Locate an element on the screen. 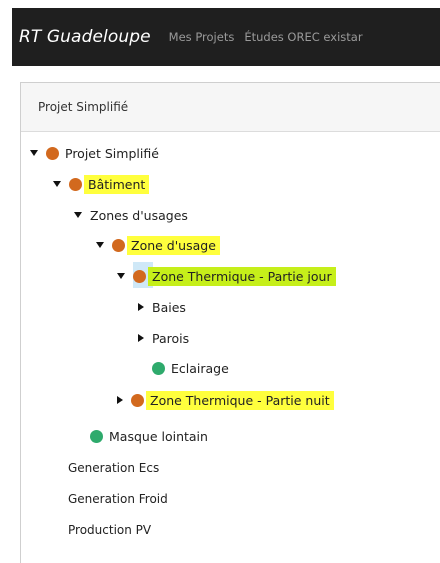 The width and height of the screenshot is (440, 563). tree-item-zones-usages: Zones d'usages is located at coordinates (131, 215).